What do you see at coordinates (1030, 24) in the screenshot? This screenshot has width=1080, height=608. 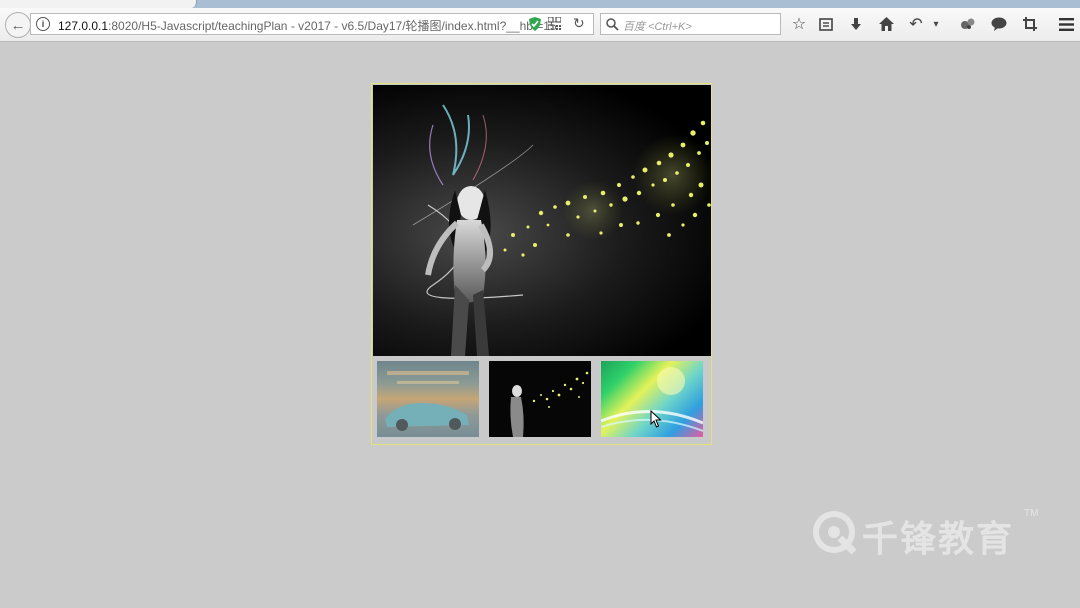 I see `crop-icon` at bounding box center [1030, 24].